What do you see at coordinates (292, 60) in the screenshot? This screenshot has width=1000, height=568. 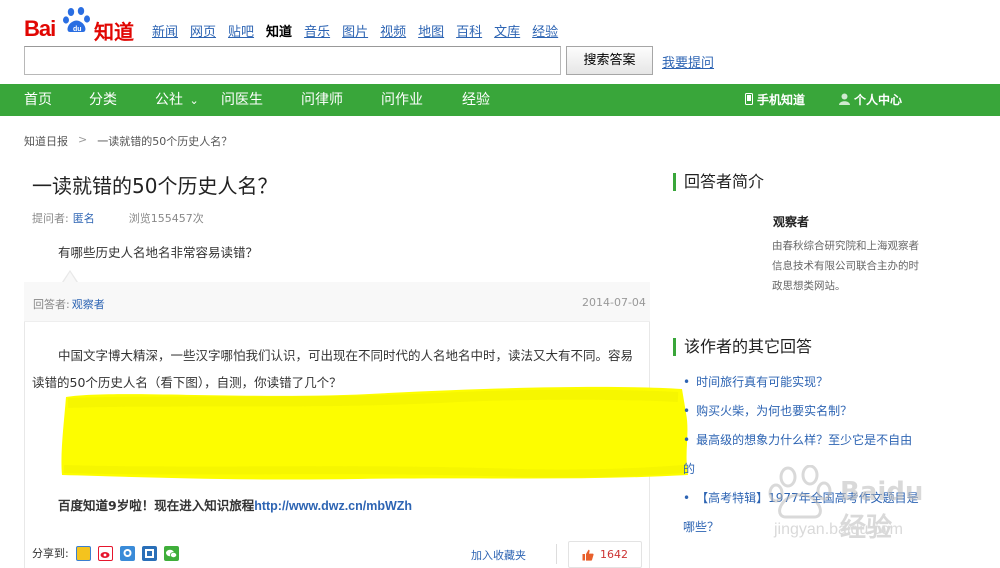 I see `search-input` at bounding box center [292, 60].